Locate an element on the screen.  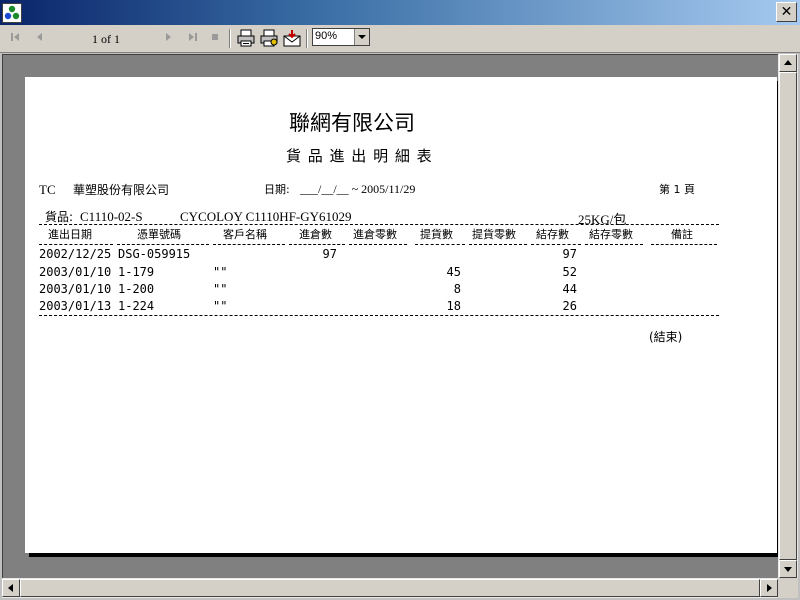
prev-page-icon is located at coordinates (39, 37).